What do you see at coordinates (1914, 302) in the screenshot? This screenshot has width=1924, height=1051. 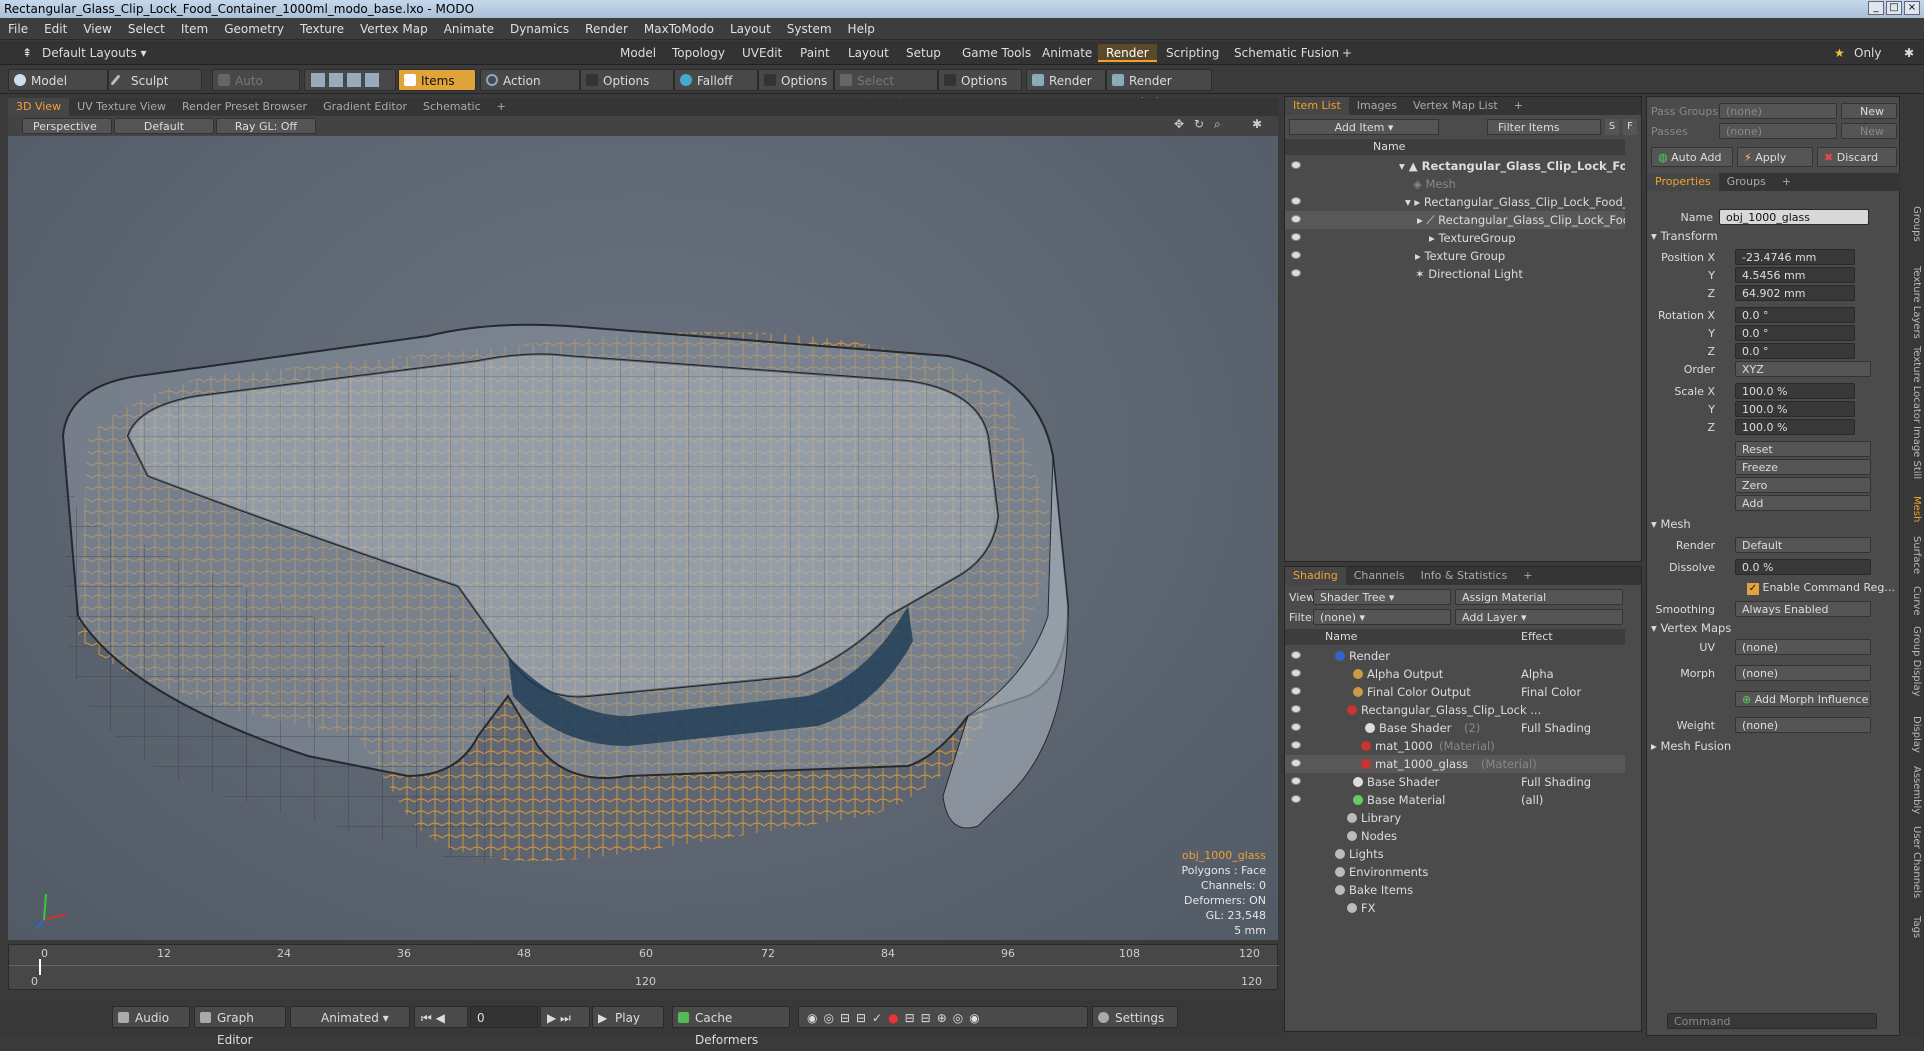 I see `side-tab-texture-layers: Texture Layers` at bounding box center [1914, 302].